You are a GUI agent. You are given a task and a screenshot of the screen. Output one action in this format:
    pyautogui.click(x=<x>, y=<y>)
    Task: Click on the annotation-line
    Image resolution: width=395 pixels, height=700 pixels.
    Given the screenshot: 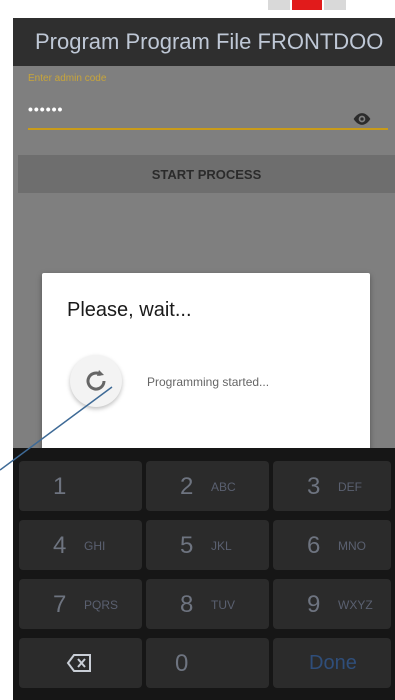 What is the action you would take?
    pyautogui.click(x=56, y=428)
    